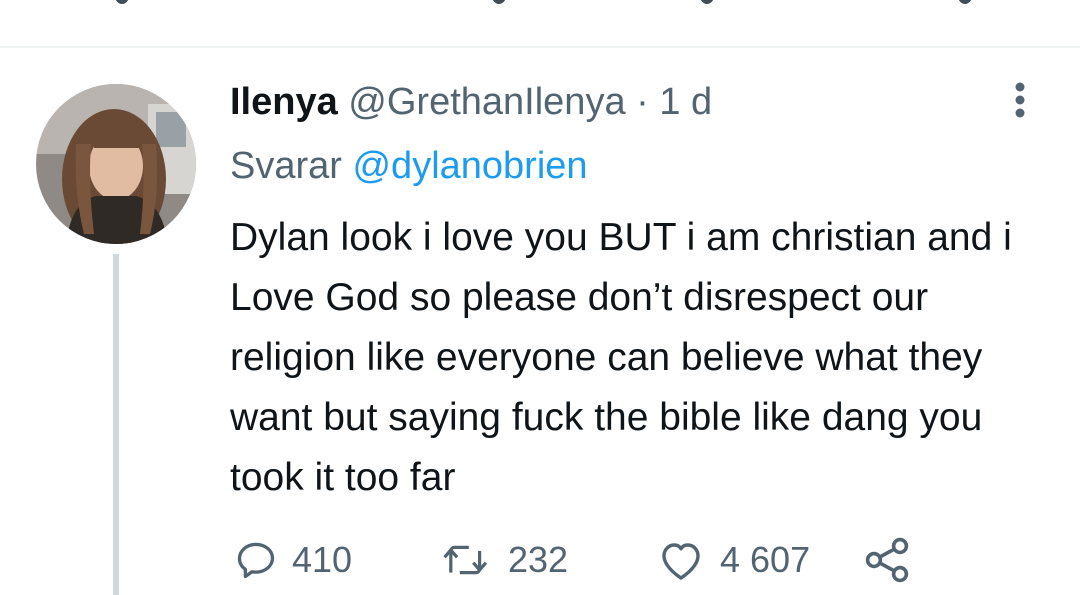  What do you see at coordinates (286, 166) in the screenshot?
I see `replying-prefix: Svarar` at bounding box center [286, 166].